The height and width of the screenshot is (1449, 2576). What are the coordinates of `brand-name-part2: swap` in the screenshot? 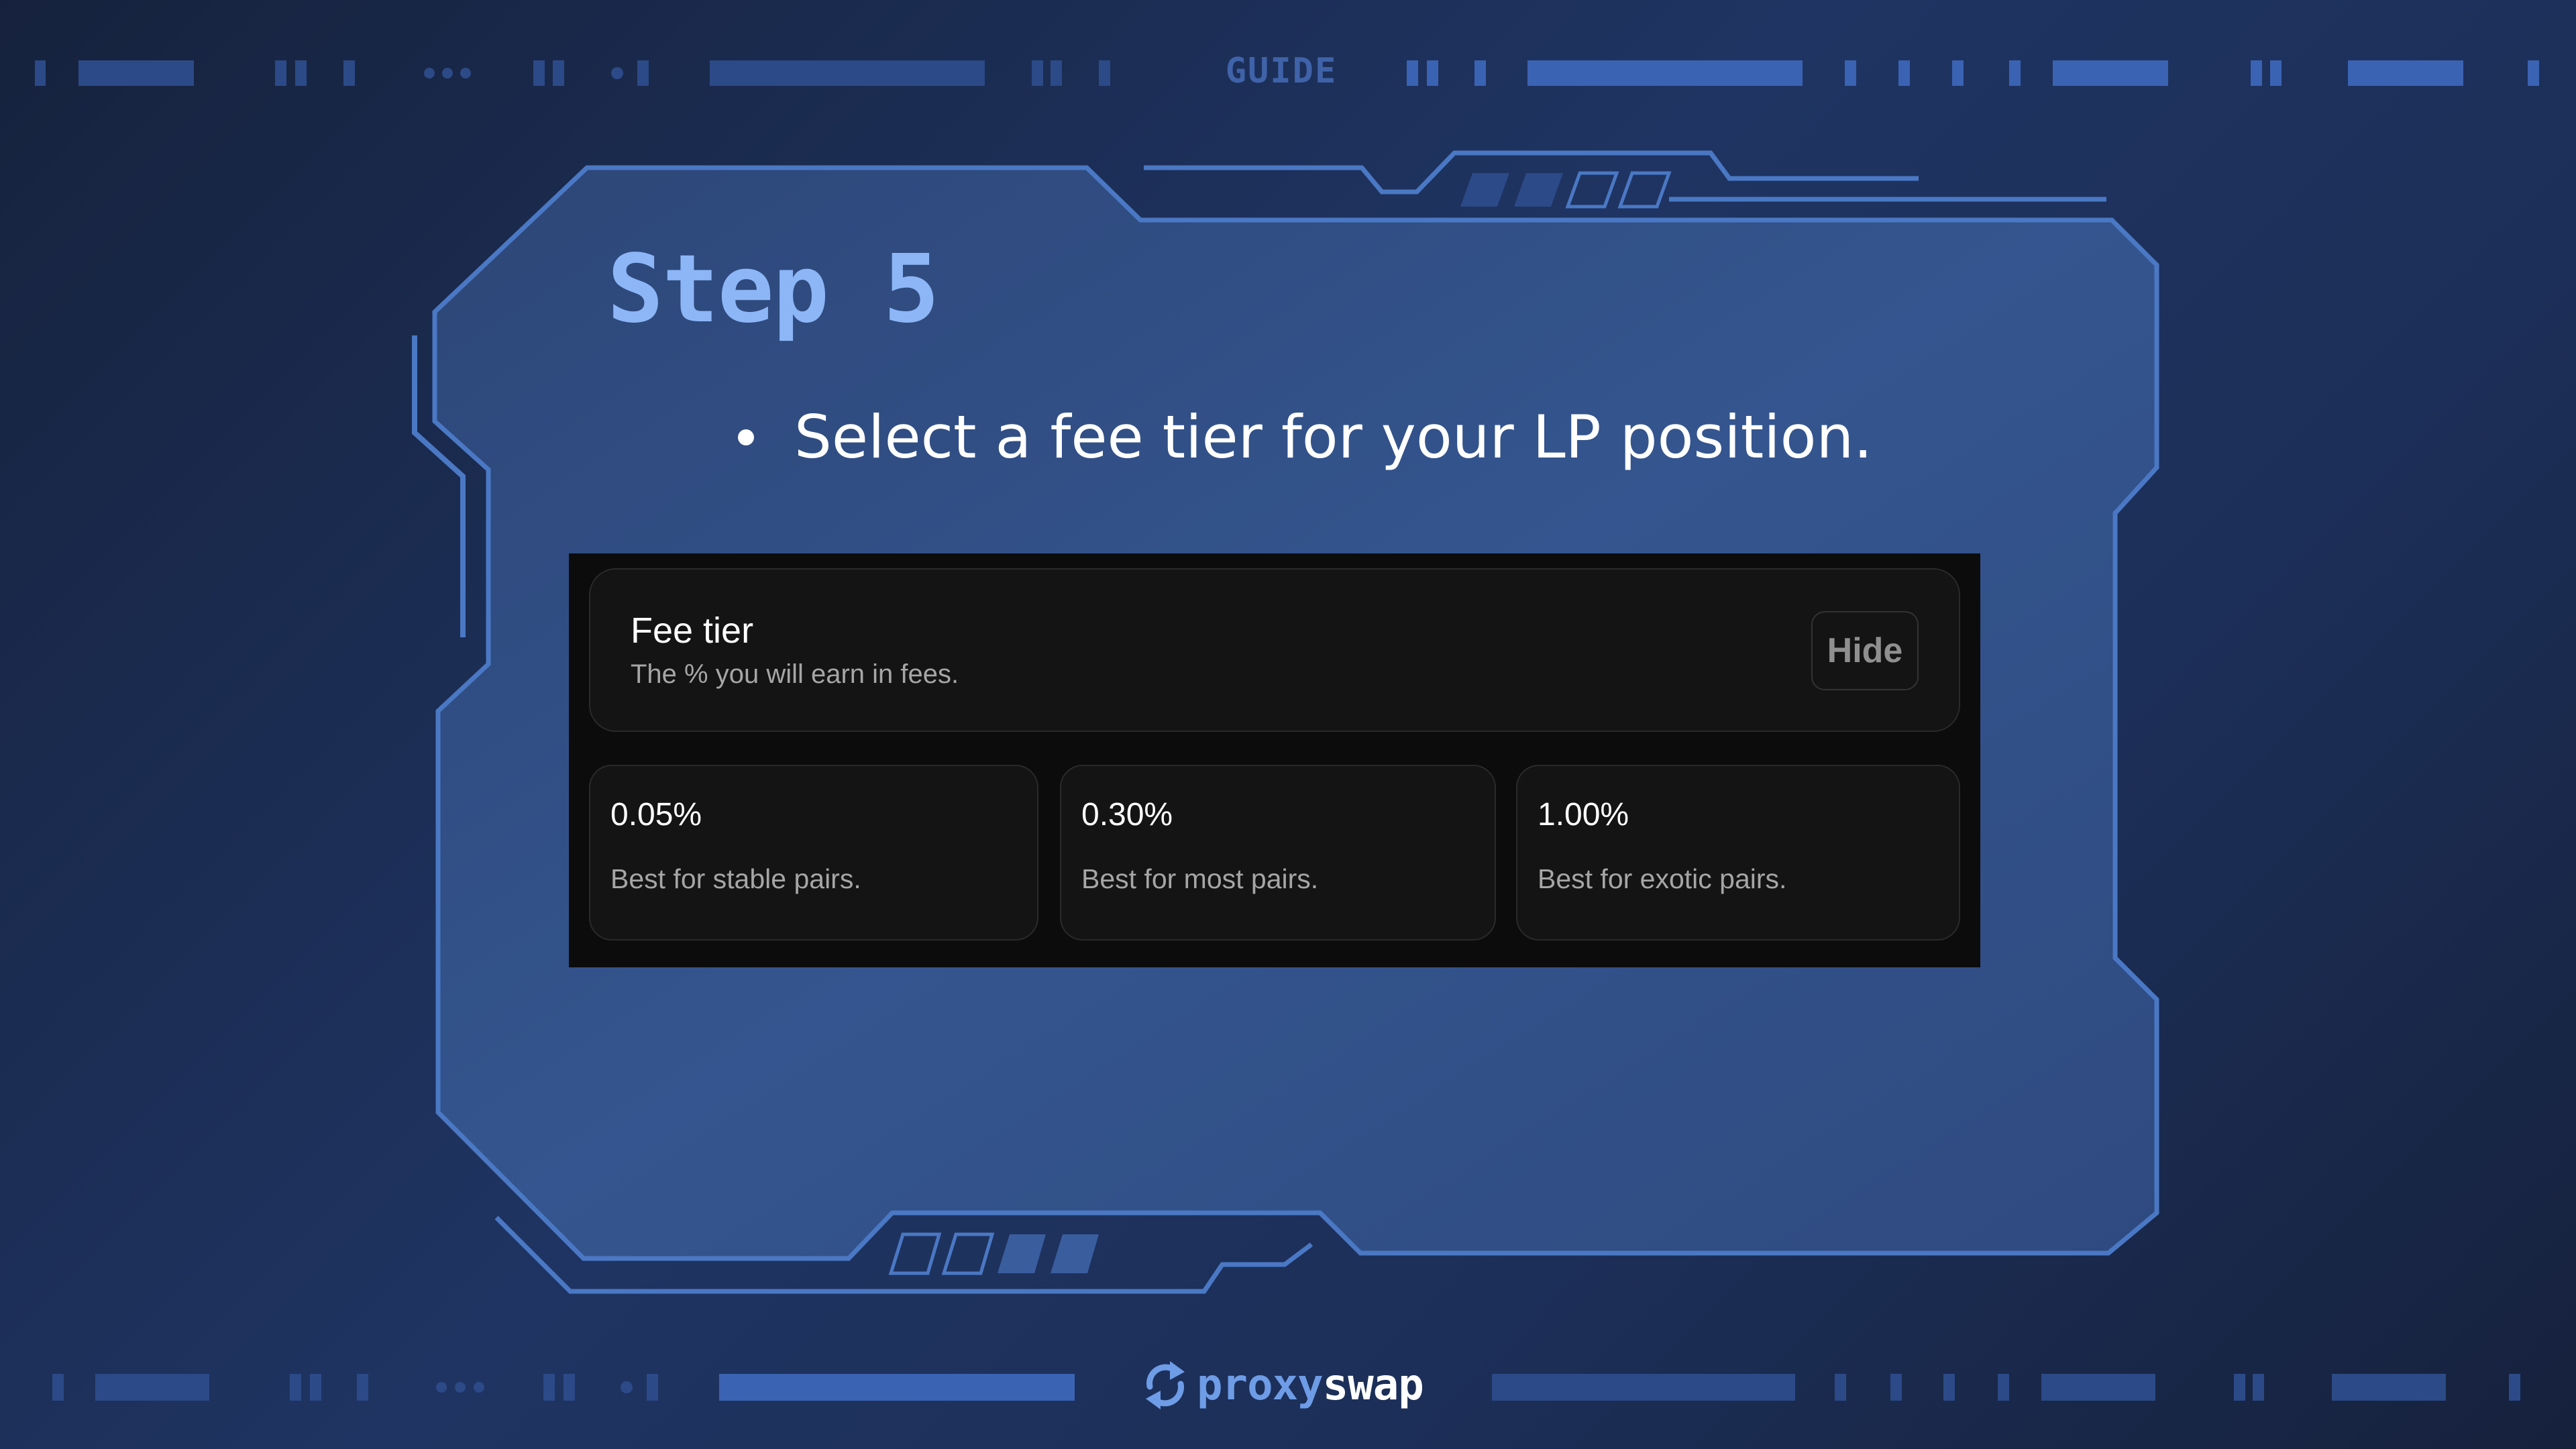 It's located at (1373, 1385).